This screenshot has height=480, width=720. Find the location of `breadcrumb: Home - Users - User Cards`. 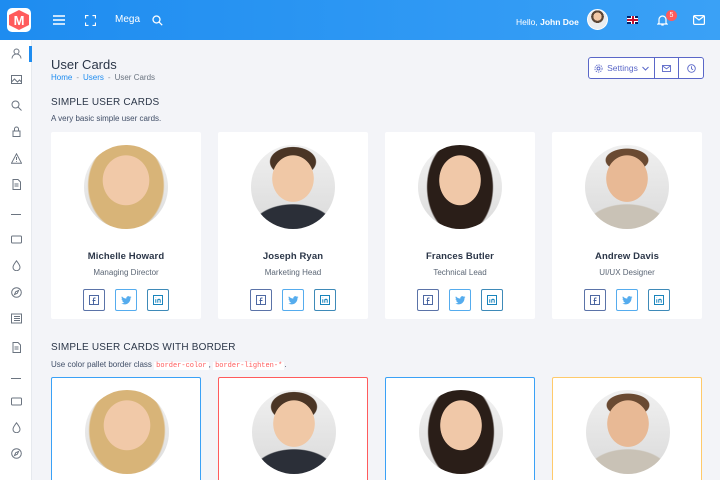

breadcrumb: Home - Users - User Cards is located at coordinates (103, 77).